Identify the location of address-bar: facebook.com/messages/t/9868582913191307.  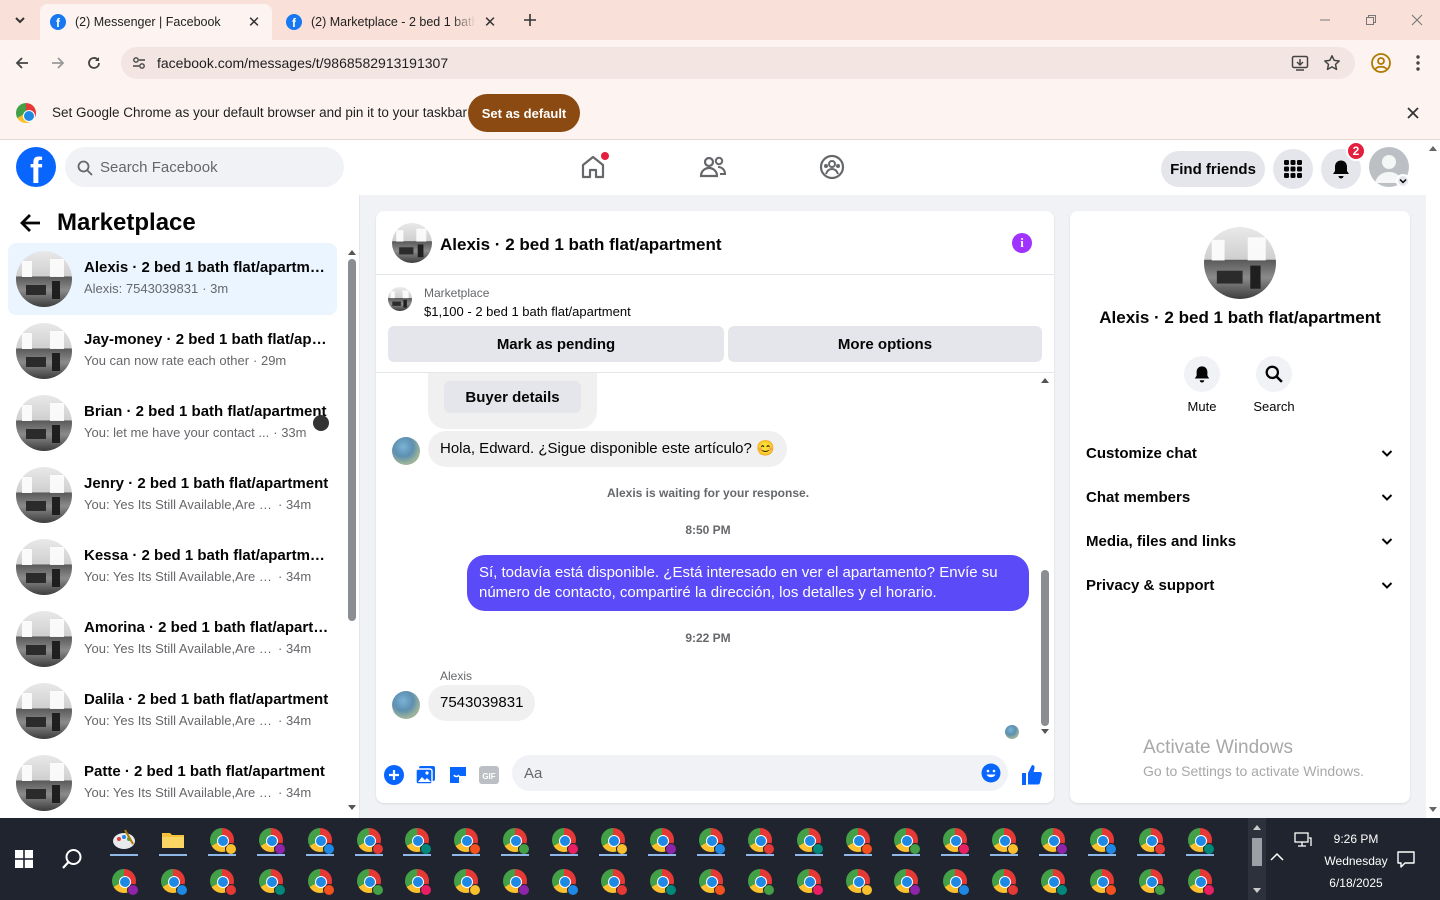
(738, 63).